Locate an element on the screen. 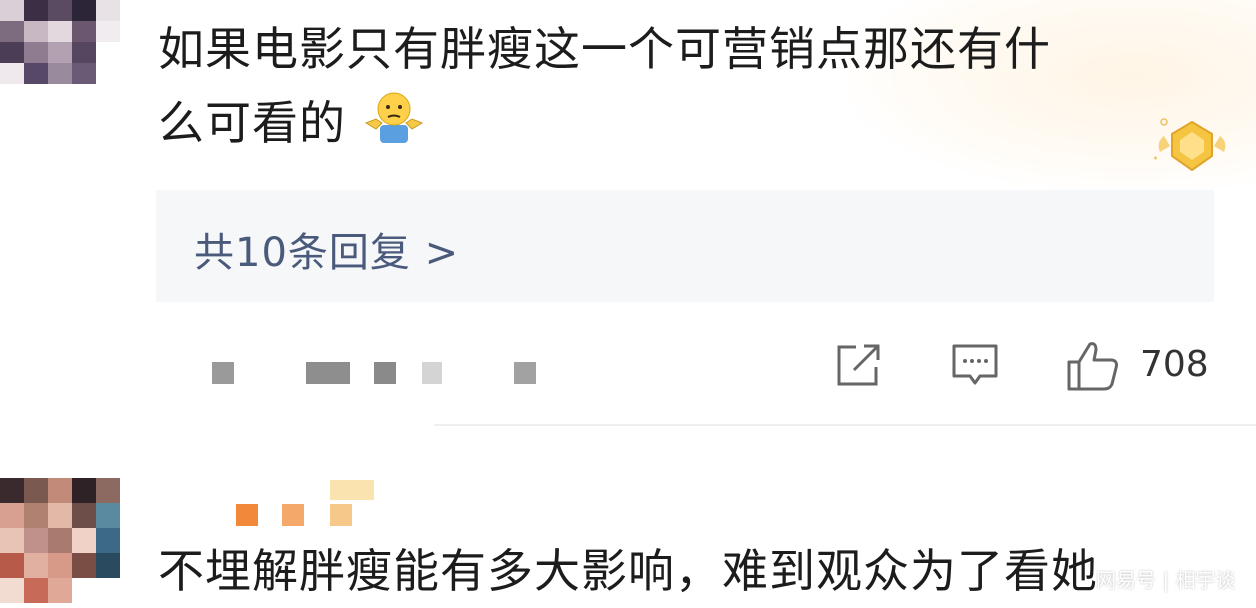 Image resolution: width=1256 pixels, height=608 pixels. like-count: 708 is located at coordinates (1174, 364).